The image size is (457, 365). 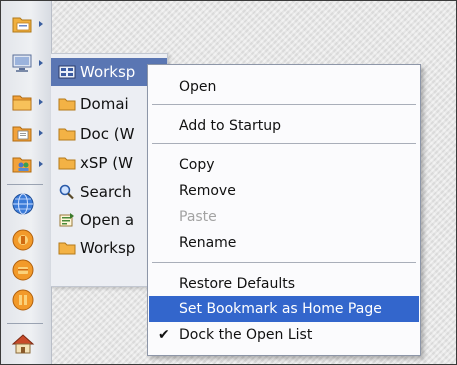 What do you see at coordinates (198, 87) in the screenshot?
I see `menu-item-label: Open` at bounding box center [198, 87].